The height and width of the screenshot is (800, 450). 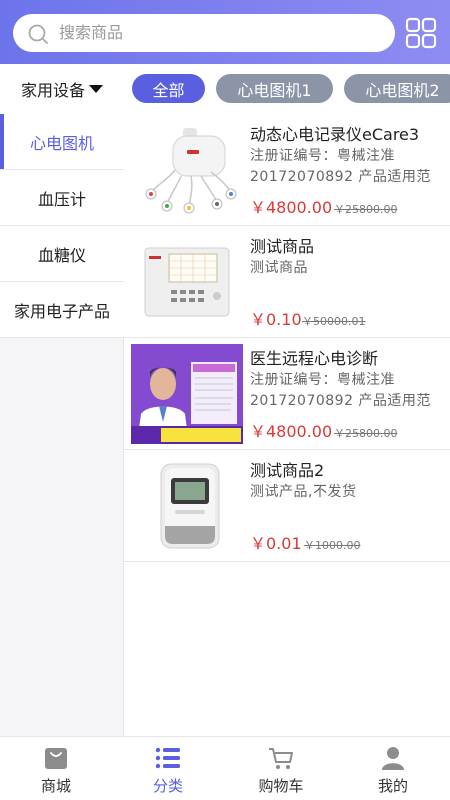 What do you see at coordinates (52, 90) in the screenshot?
I see `category-dropdown-label: 家用设备` at bounding box center [52, 90].